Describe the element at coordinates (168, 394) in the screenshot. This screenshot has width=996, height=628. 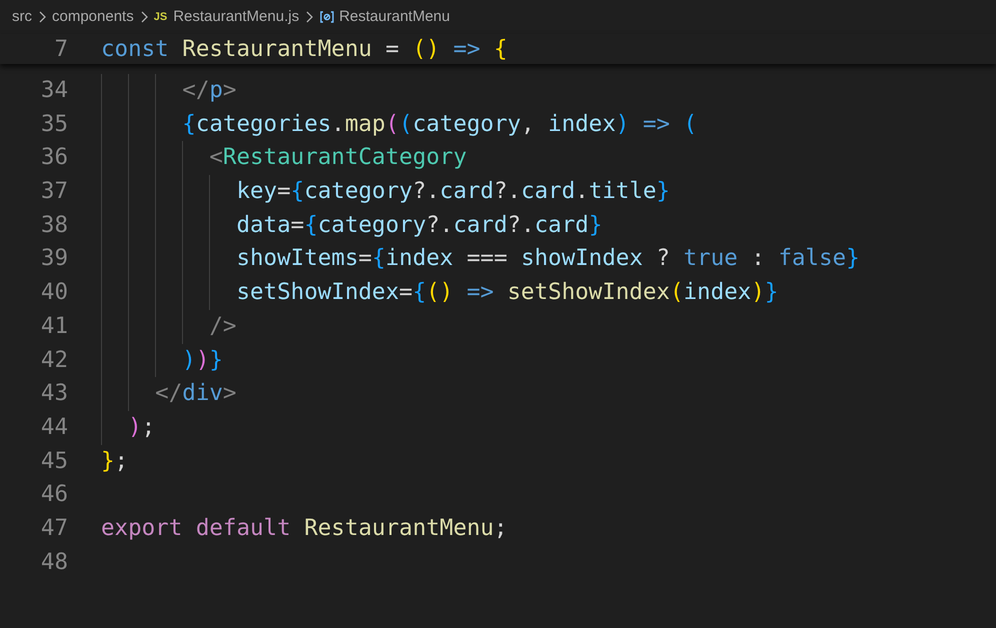
I see `code-line: </div>` at that location.